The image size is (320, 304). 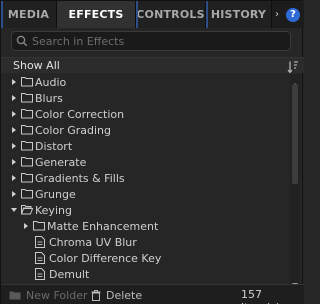 I want to click on tab-bar: MEDIA EFFECTS CONTROLS HISTORY › ?, so click(x=152, y=14).